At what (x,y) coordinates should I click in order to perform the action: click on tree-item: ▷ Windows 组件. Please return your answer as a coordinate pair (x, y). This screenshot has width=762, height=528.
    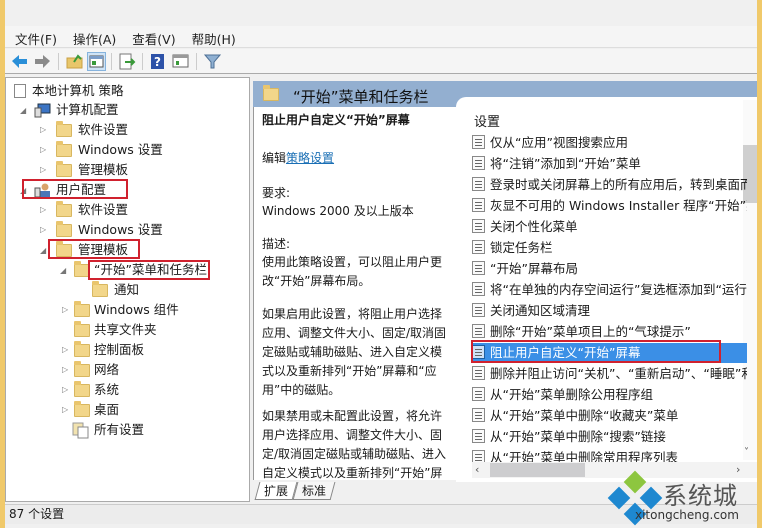
    Looking at the image, I should click on (120, 310).